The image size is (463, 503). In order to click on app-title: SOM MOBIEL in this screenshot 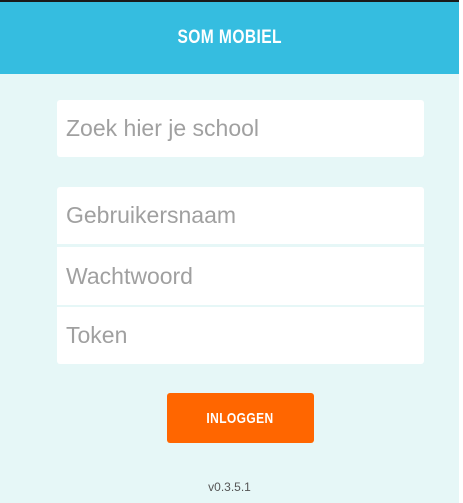, I will do `click(229, 37)`.